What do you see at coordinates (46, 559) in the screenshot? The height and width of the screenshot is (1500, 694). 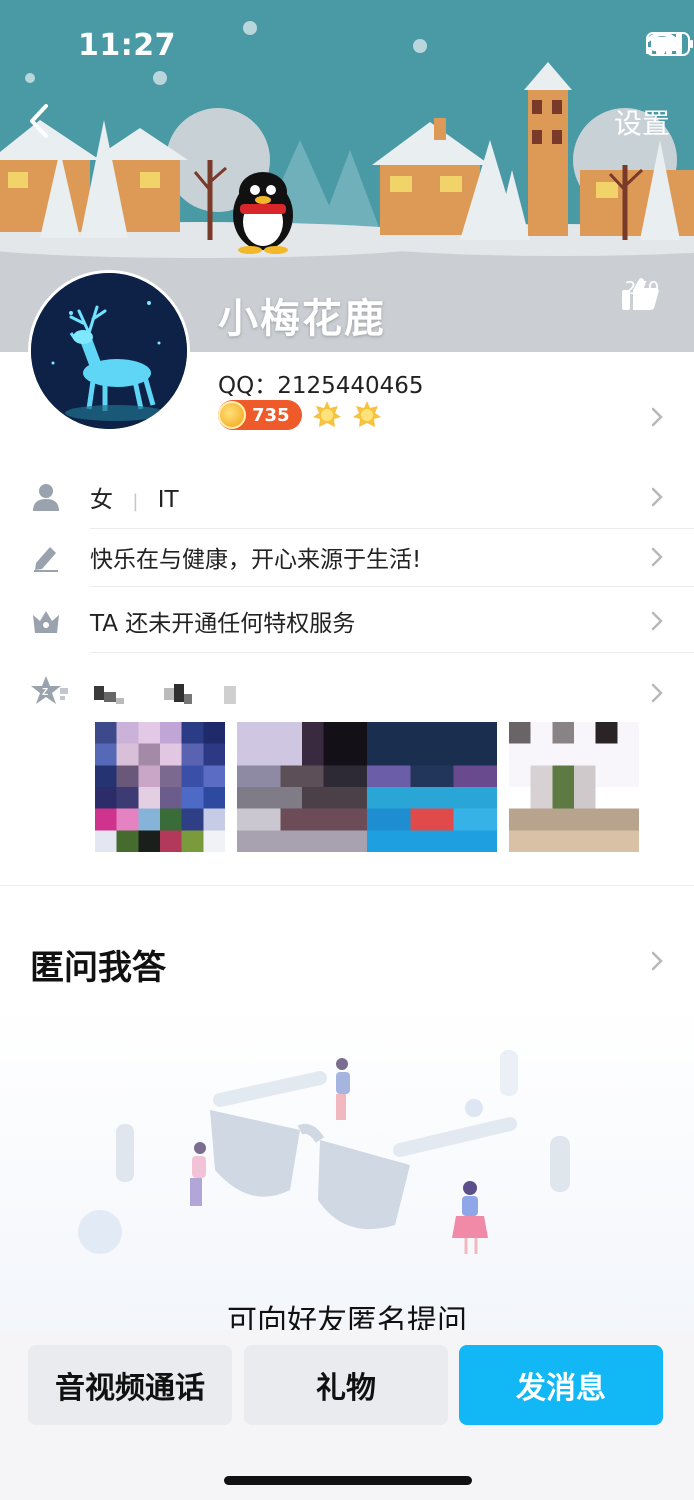 I see `pencil-icon` at bounding box center [46, 559].